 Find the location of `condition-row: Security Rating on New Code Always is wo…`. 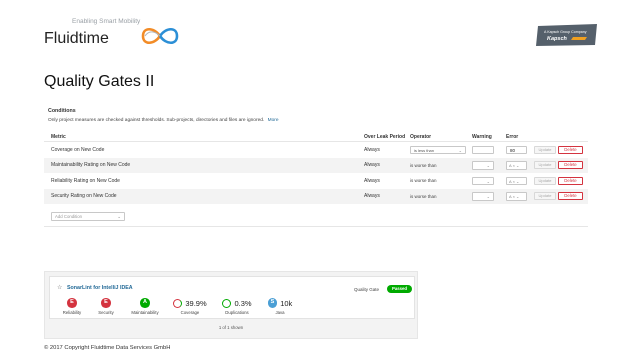

condition-row: Security Rating on New Code Always is wo… is located at coordinates (316, 196).